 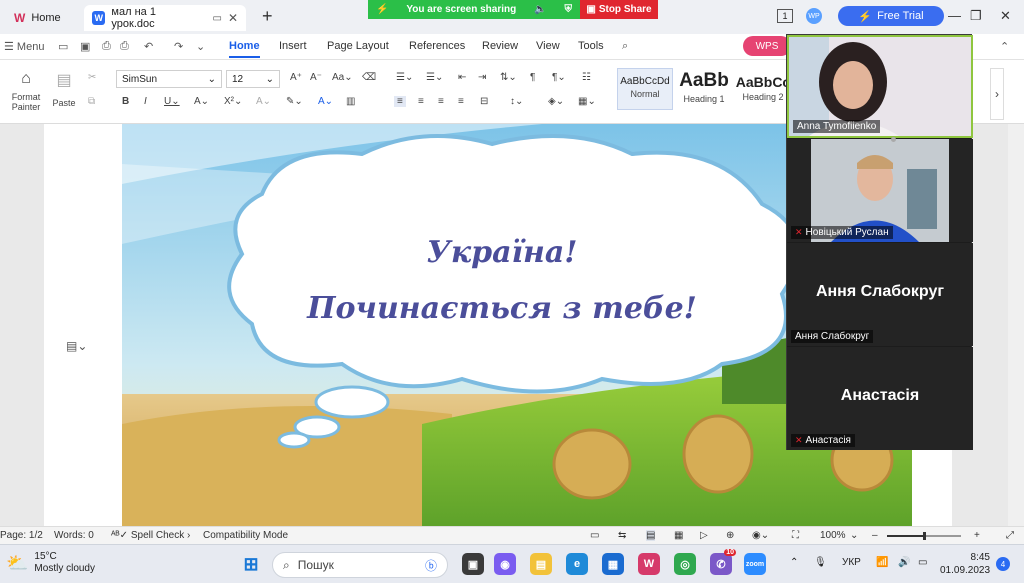 I want to click on zoom-slider-knob, so click(x=924, y=536).